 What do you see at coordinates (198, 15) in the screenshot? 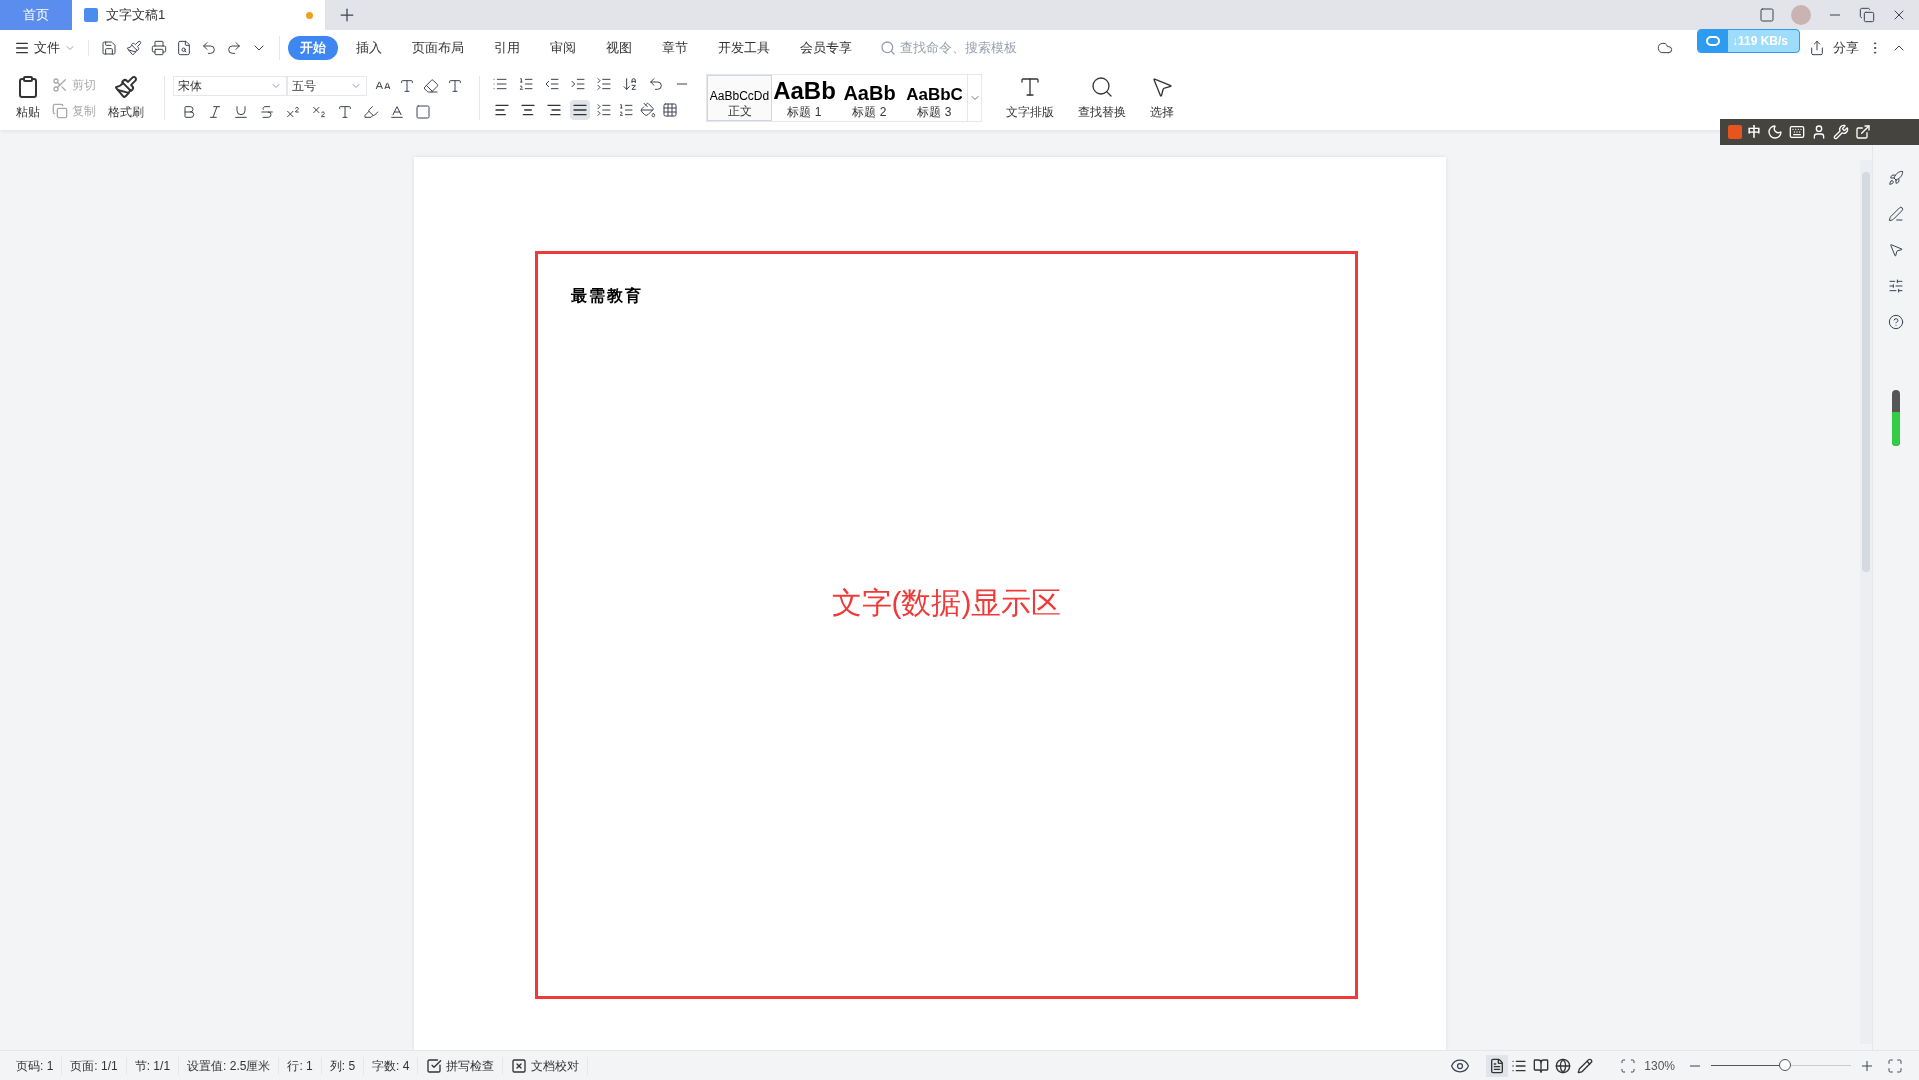
I see `document-tab: 文字文稿1` at bounding box center [198, 15].